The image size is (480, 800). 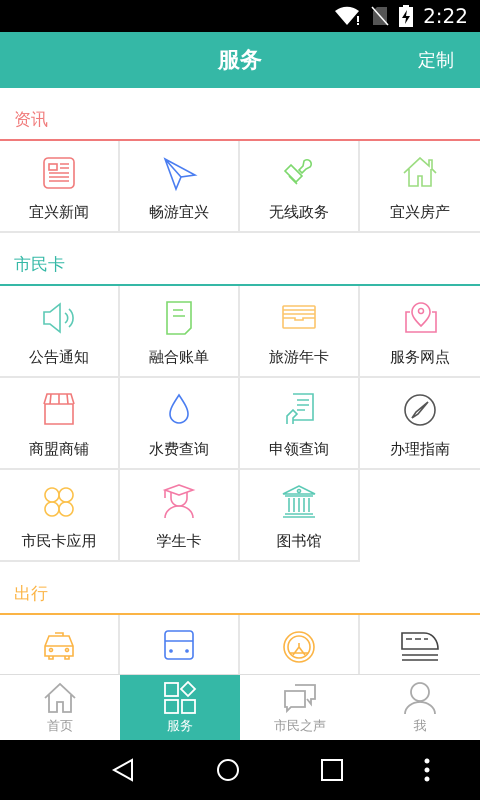 I want to click on service-tile: 学生卡, so click(x=180, y=516).